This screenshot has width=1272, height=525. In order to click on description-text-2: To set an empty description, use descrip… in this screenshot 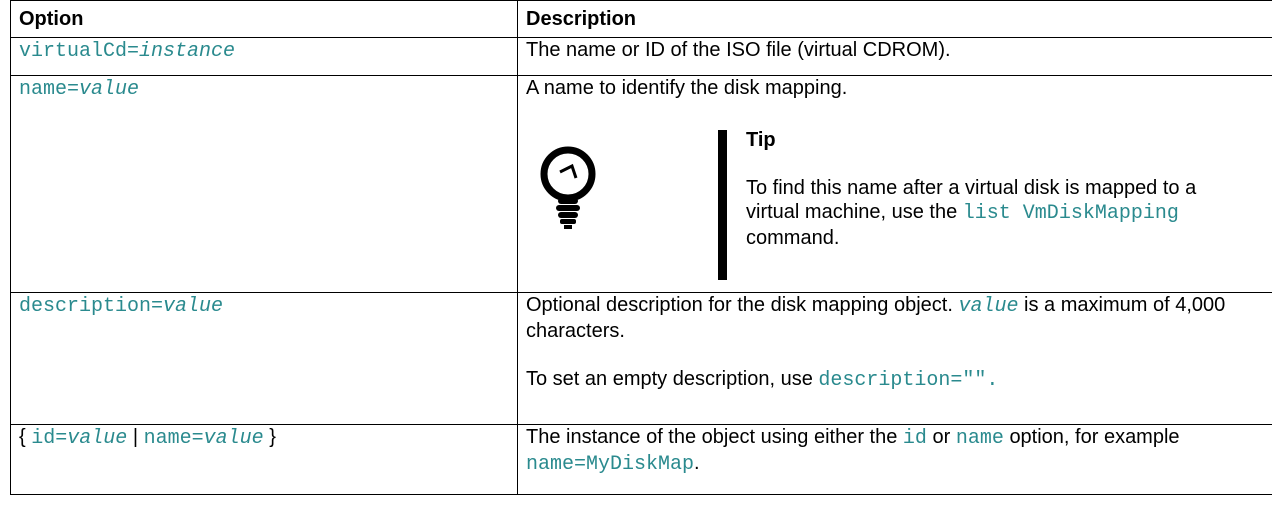, I will do `click(762, 380)`.